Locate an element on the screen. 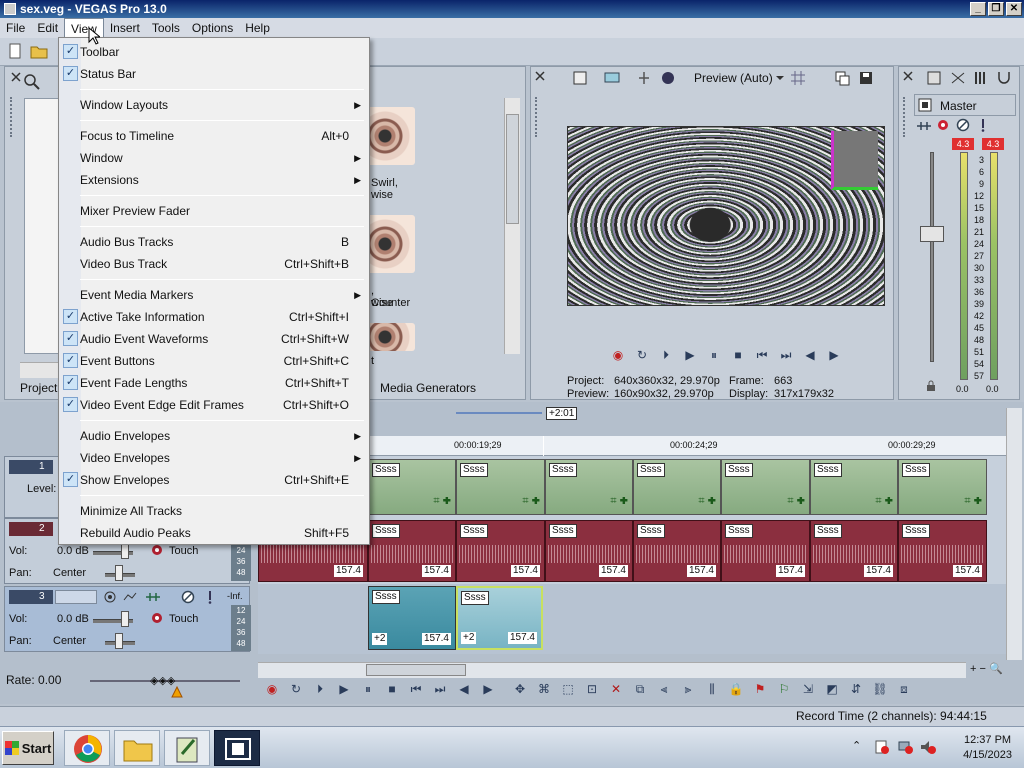 The height and width of the screenshot is (768, 1024). pane-grip is located at coordinates (11, 117).